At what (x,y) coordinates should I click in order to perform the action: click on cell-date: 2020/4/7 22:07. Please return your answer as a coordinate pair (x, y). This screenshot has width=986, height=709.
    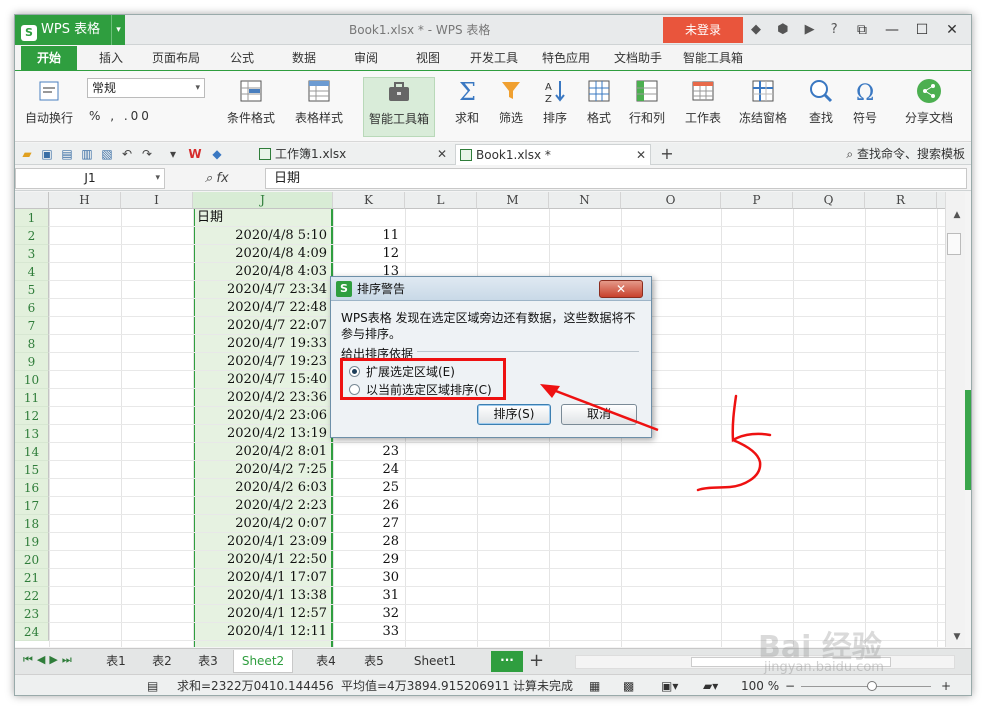
    Looking at the image, I should click on (262, 326).